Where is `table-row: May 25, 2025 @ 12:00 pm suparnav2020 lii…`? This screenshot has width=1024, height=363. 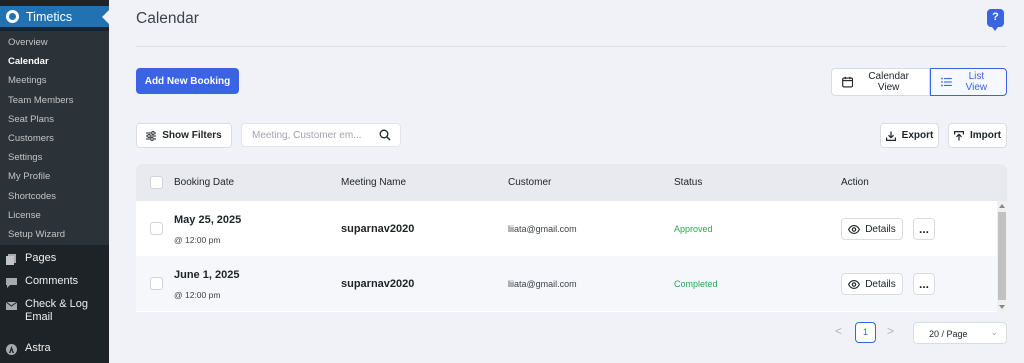 table-row: May 25, 2025 @ 12:00 pm suparnav2020 lii… is located at coordinates (571, 228).